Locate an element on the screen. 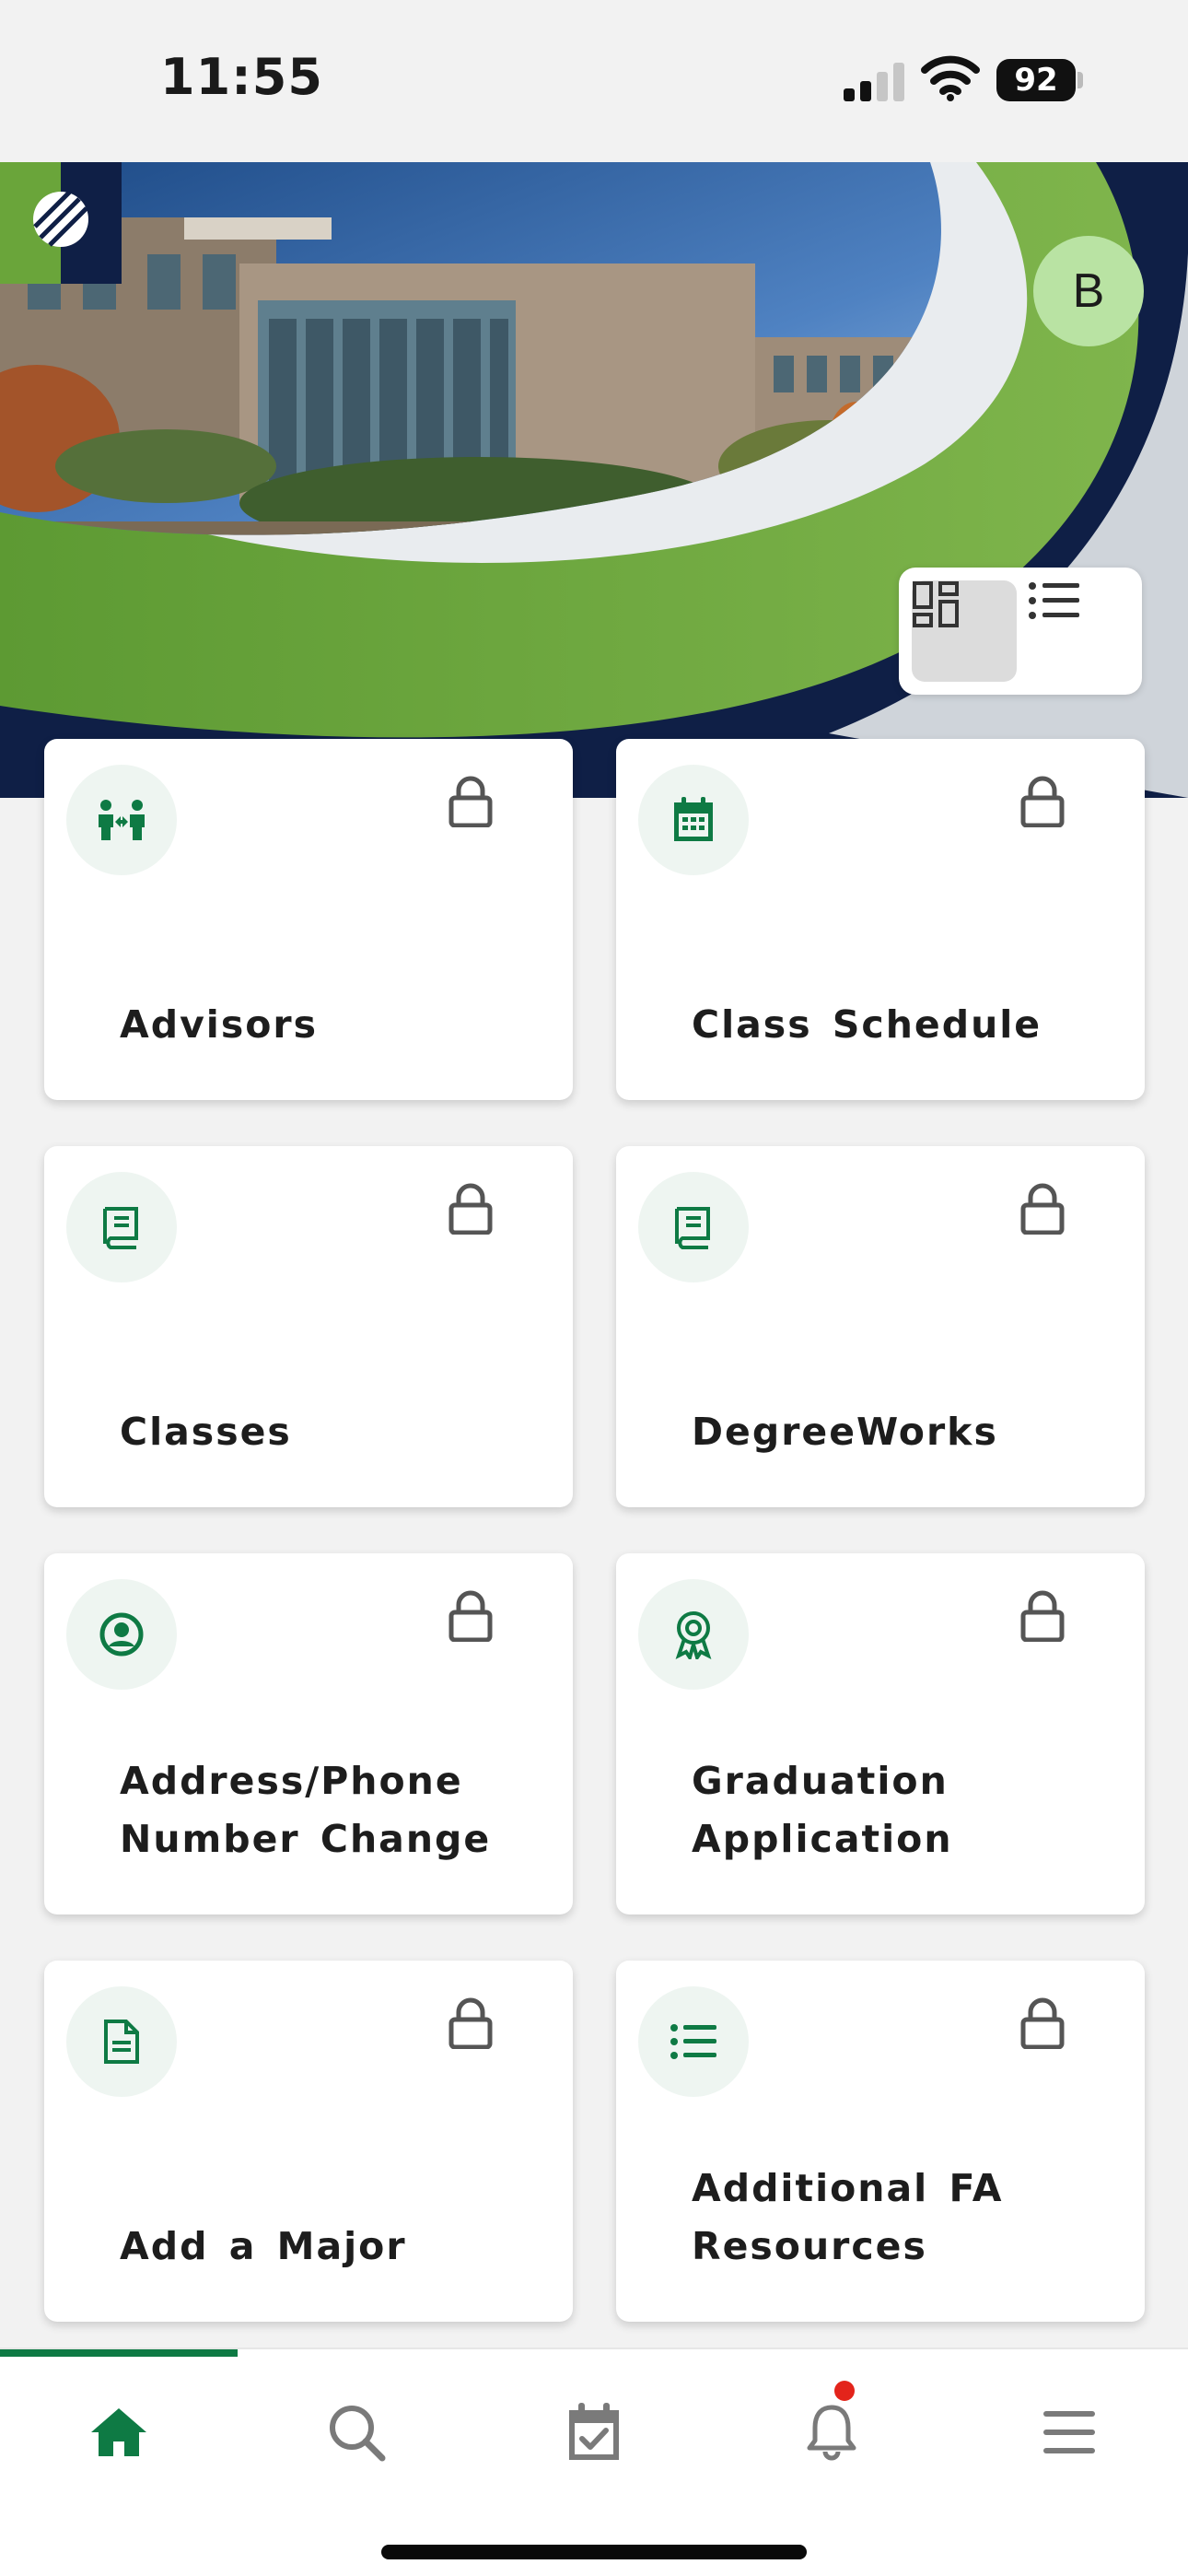 The height and width of the screenshot is (2576, 1188). home-icon is located at coordinates (119, 2432).